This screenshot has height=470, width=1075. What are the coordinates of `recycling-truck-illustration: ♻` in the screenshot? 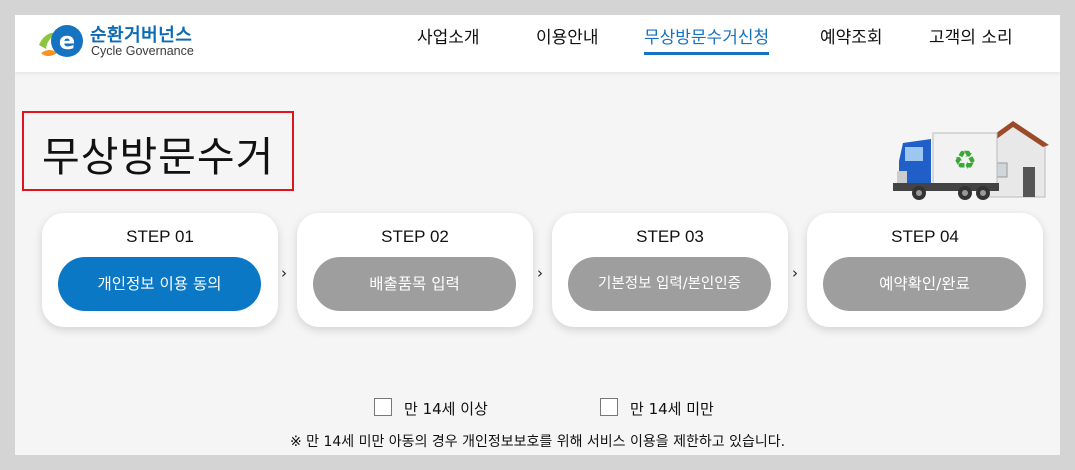 It's located at (971, 160).